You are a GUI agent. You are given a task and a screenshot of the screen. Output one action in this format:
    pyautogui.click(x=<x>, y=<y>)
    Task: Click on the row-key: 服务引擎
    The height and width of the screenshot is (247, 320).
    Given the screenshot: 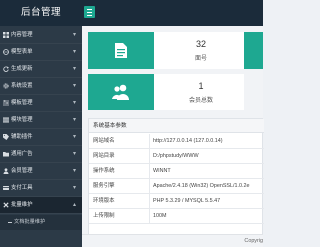 What is the action you would take?
    pyautogui.click(x=104, y=186)
    